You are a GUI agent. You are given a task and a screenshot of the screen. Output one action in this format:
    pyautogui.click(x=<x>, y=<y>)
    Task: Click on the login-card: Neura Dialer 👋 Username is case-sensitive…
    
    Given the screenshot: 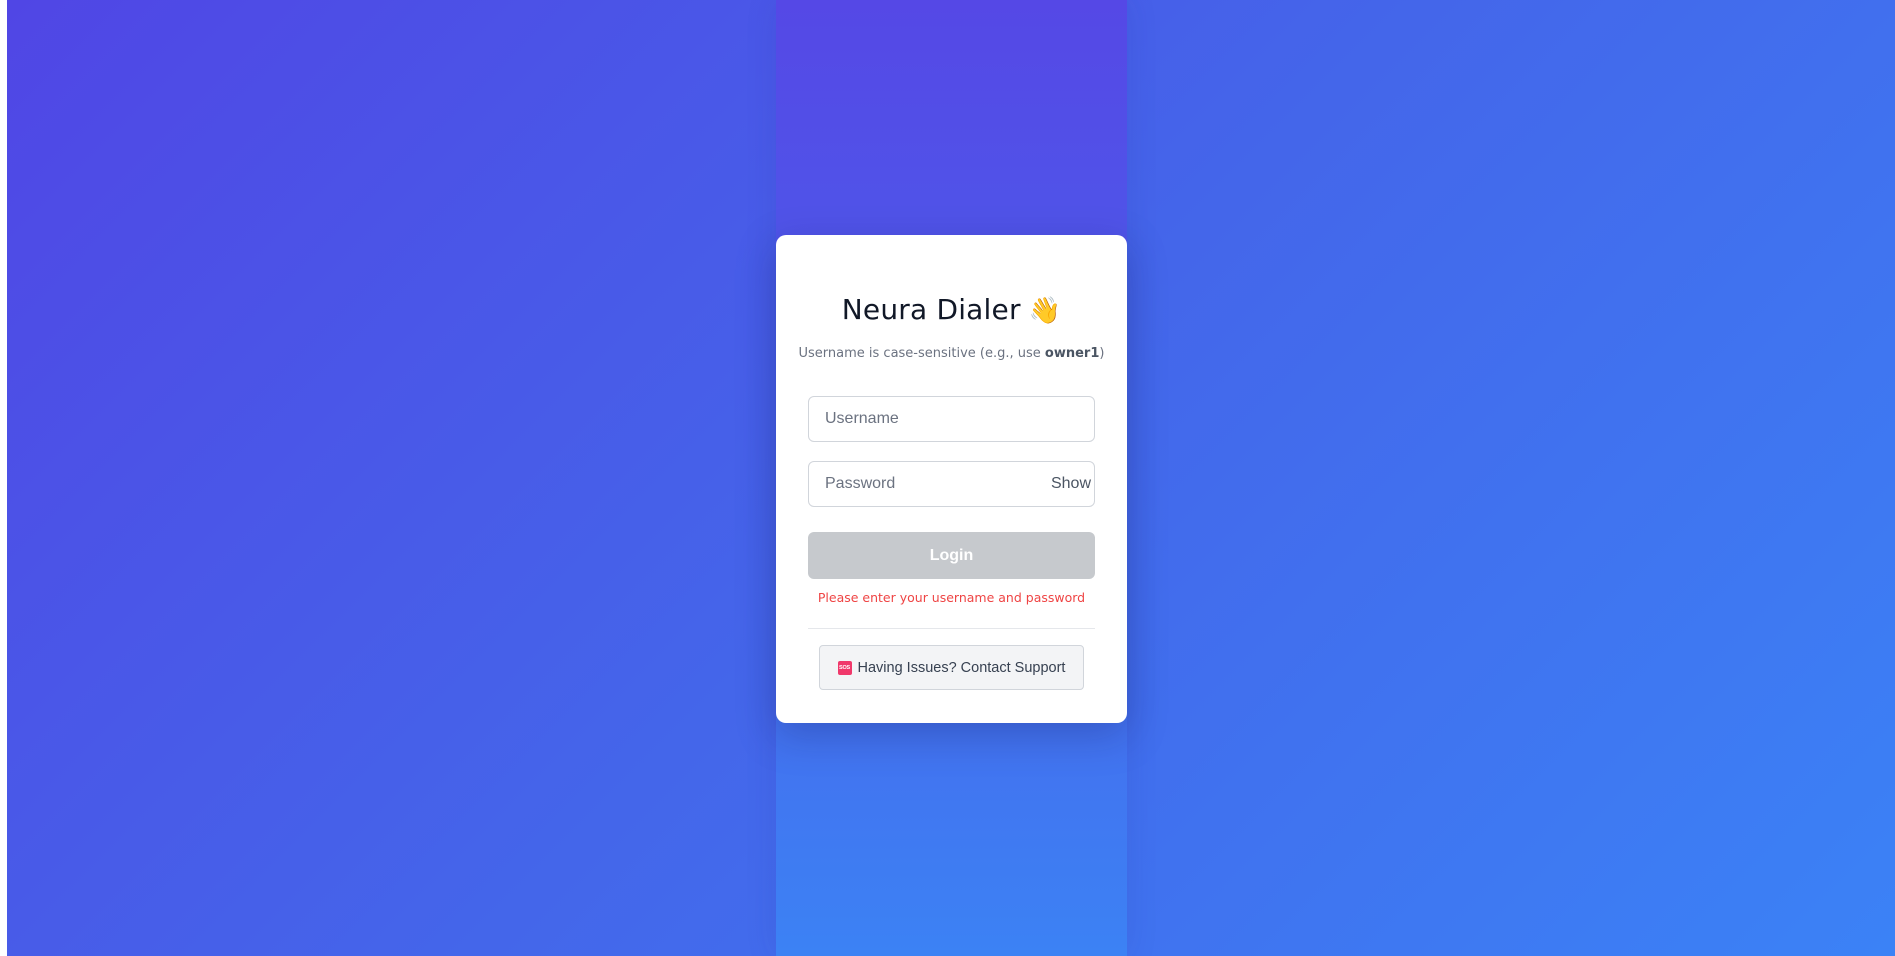 What is the action you would take?
    pyautogui.click(x=951, y=479)
    